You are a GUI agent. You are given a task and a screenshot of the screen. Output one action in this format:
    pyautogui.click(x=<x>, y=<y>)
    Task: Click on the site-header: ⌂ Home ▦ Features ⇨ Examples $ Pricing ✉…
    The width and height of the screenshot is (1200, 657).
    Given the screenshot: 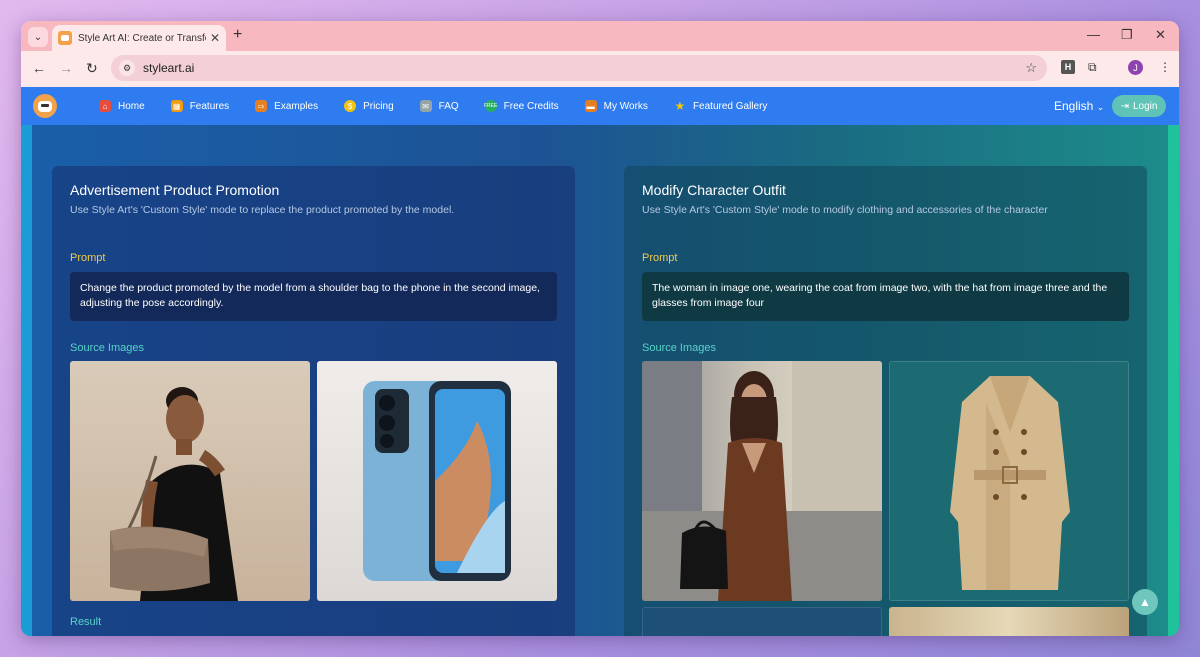 What is the action you would take?
    pyautogui.click(x=600, y=106)
    